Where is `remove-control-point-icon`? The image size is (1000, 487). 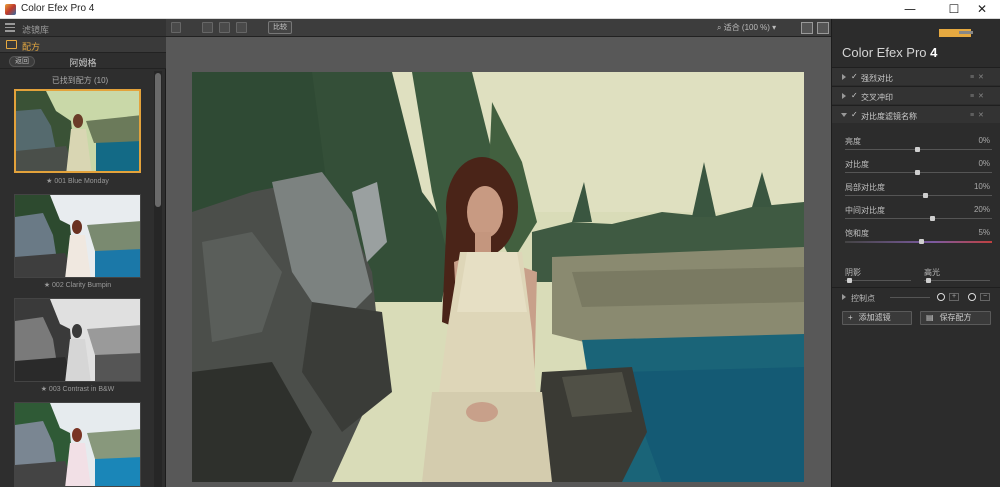
remove-control-point-icon is located at coordinates (972, 297).